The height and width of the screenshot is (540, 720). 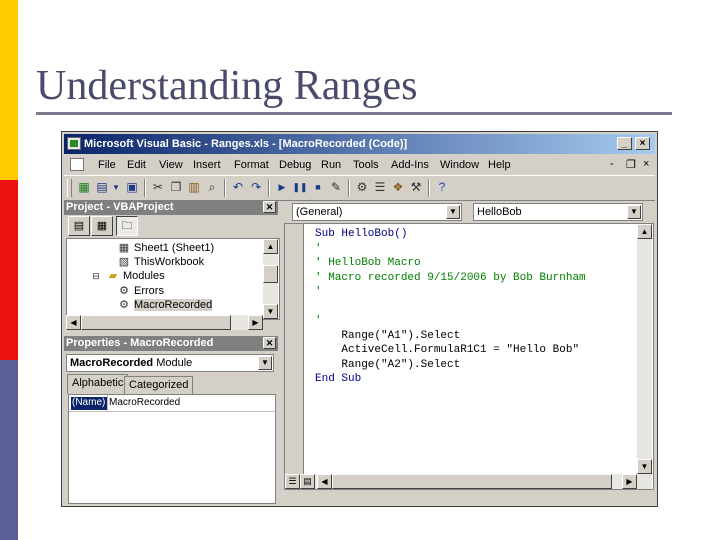 What do you see at coordinates (377, 212) in the screenshot?
I see `object-combo: (General) ▼` at bounding box center [377, 212].